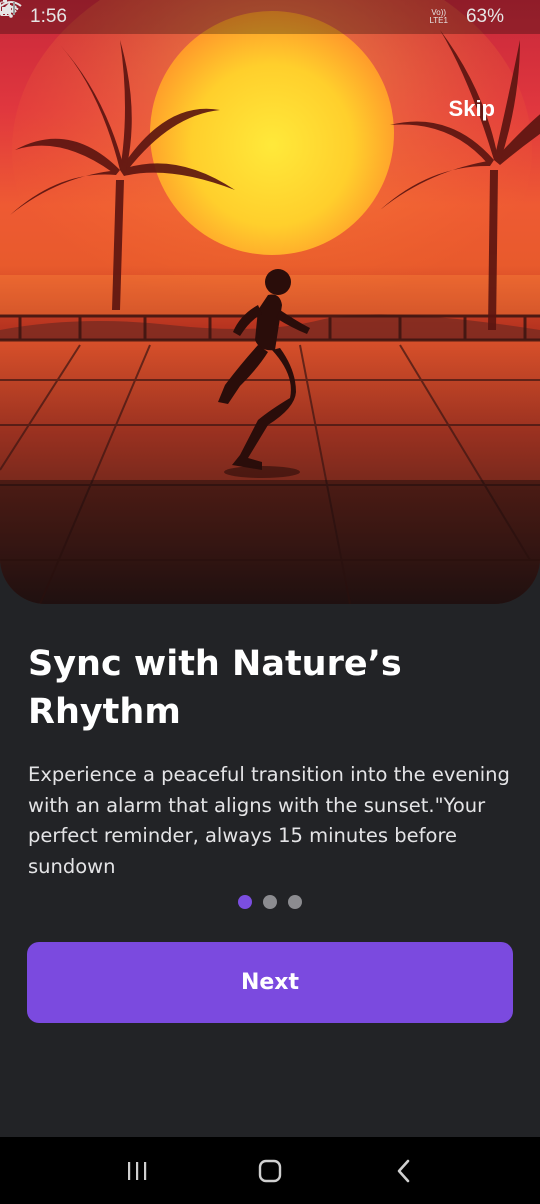  Describe the element at coordinates (484, 16) in the screenshot. I see `battery-percent: 63%` at that location.